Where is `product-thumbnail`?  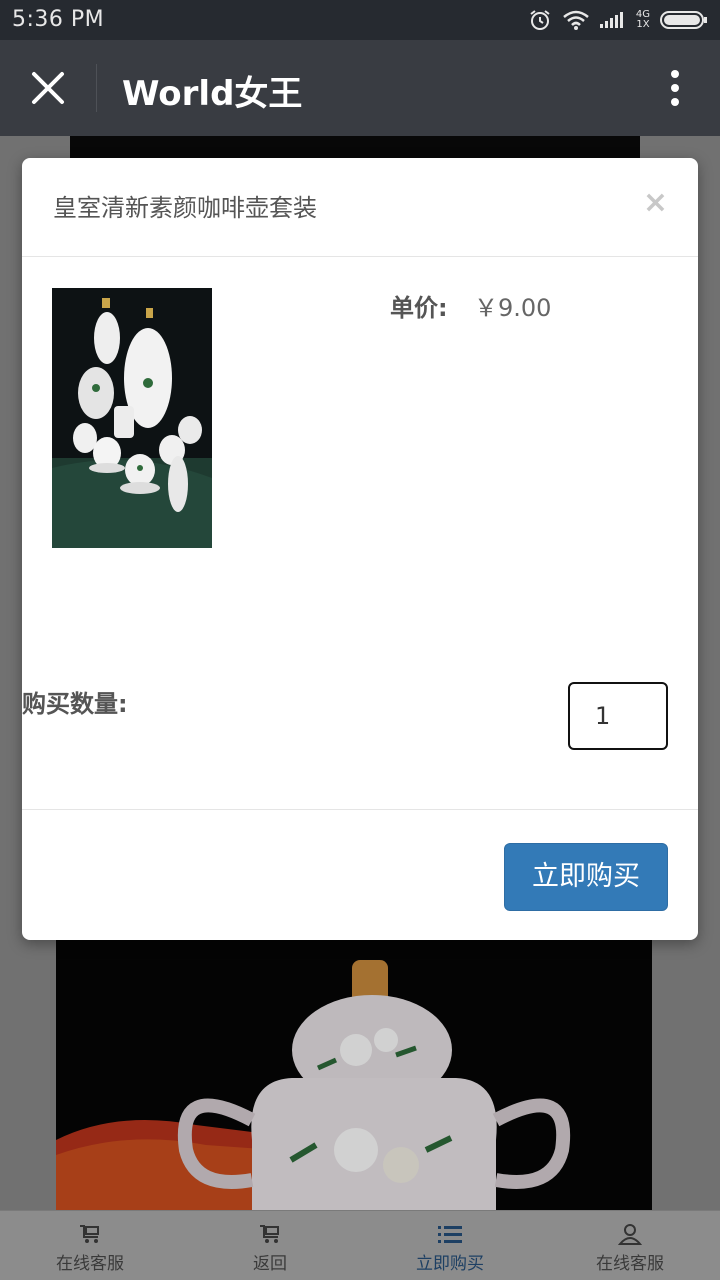
product-thumbnail is located at coordinates (132, 418).